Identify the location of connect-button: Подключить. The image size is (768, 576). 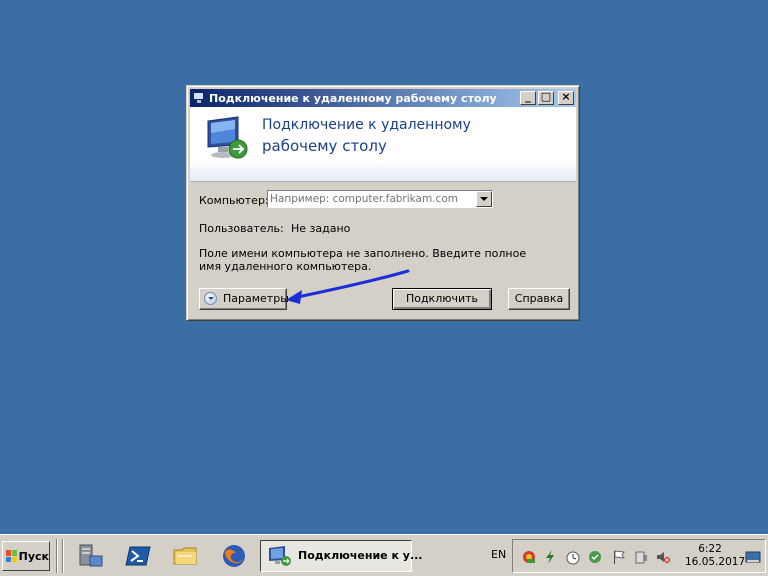
(442, 299).